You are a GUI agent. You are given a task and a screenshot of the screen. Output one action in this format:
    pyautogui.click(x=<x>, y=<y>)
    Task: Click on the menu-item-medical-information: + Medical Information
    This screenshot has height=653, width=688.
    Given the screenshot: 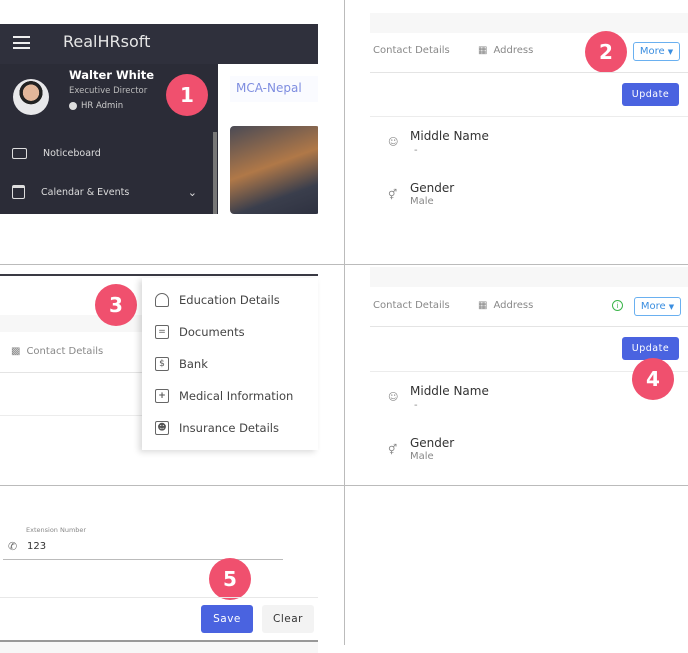 What is the action you would take?
    pyautogui.click(x=236, y=396)
    